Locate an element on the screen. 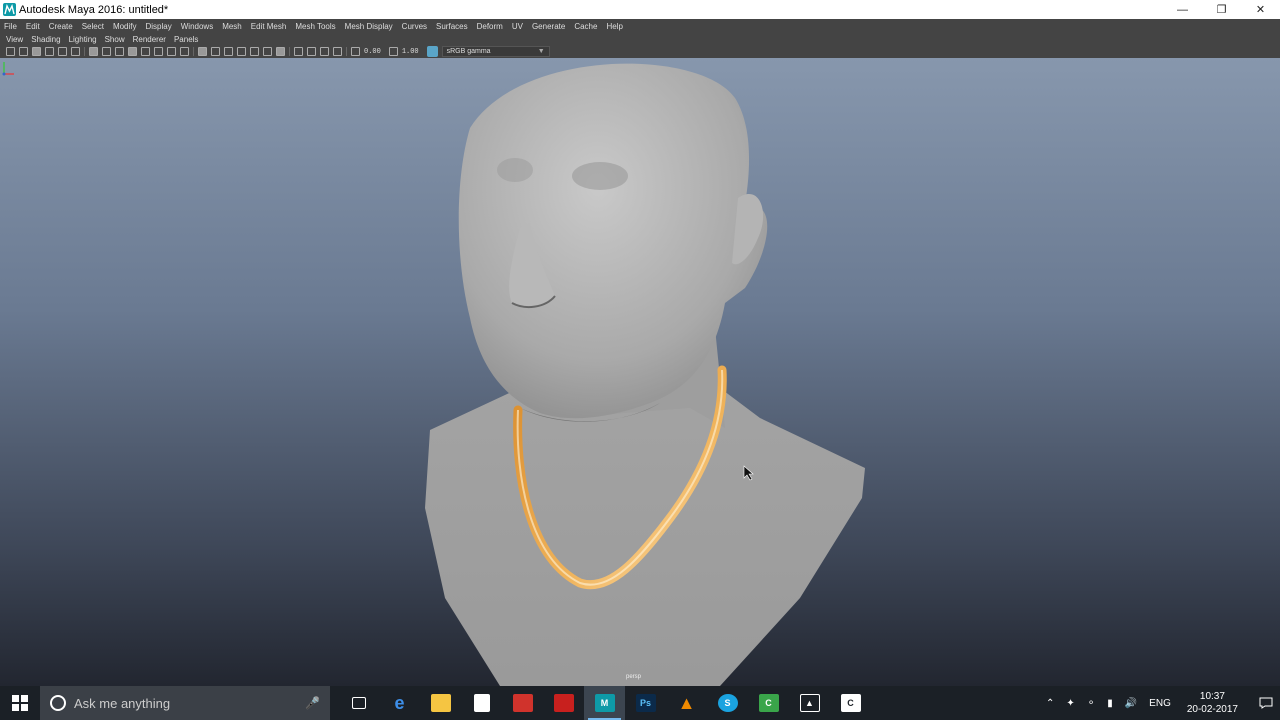 The image size is (1280, 720). cortana-search-box: Ask me anything 🎤 is located at coordinates (185, 703).